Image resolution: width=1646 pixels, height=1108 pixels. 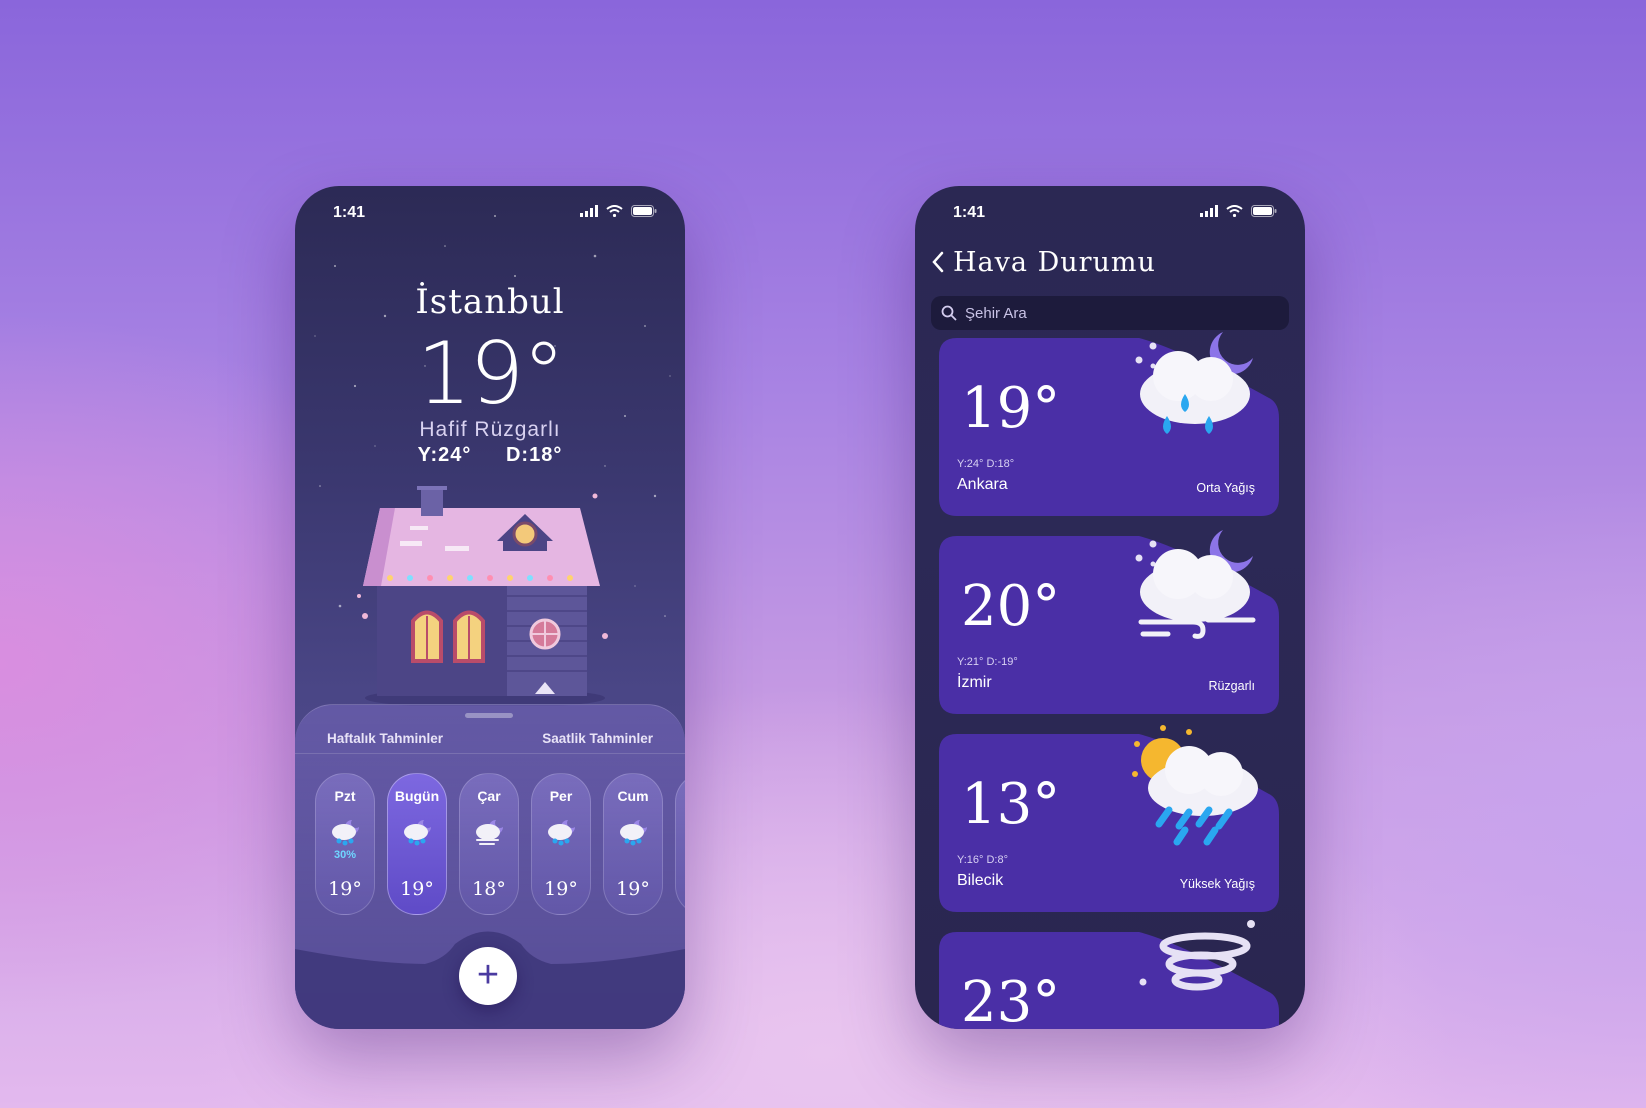 What do you see at coordinates (1109, 818) in the screenshot?
I see `city-card-bilecik: 13° Y:16° D:8° Bilecik Yüksek Yağış` at bounding box center [1109, 818].